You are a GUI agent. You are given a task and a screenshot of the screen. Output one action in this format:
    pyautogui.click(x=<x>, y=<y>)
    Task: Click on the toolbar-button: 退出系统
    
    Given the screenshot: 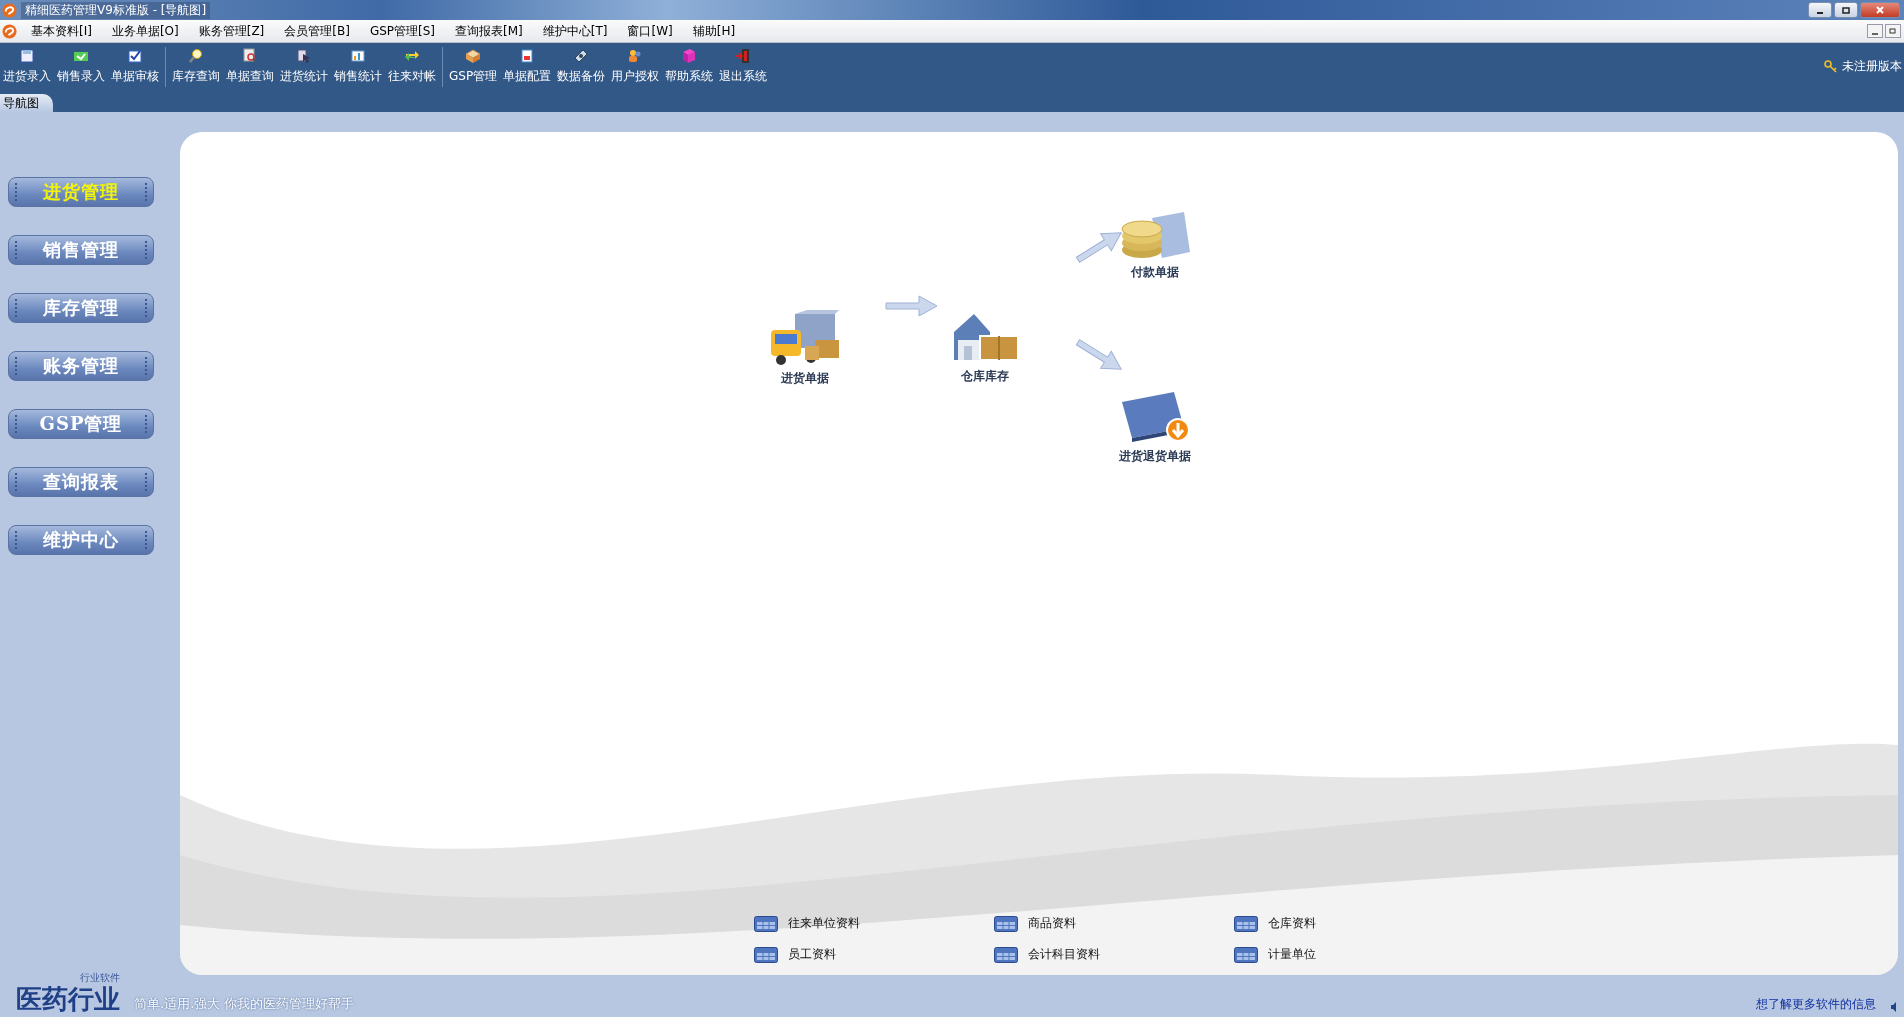 What is the action you would take?
    pyautogui.click(x=743, y=66)
    